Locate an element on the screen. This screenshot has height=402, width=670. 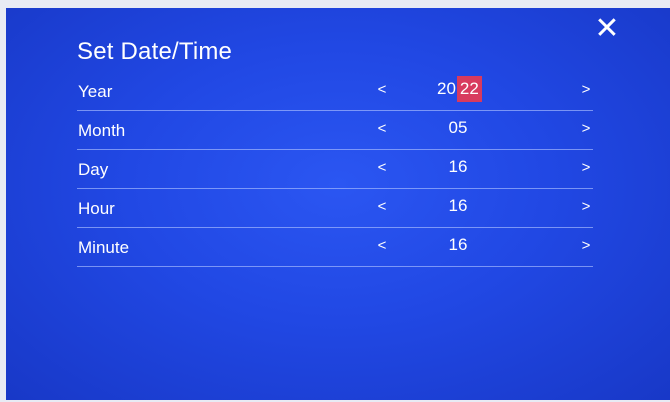
hour-decrement-button: < is located at coordinates (382, 207).